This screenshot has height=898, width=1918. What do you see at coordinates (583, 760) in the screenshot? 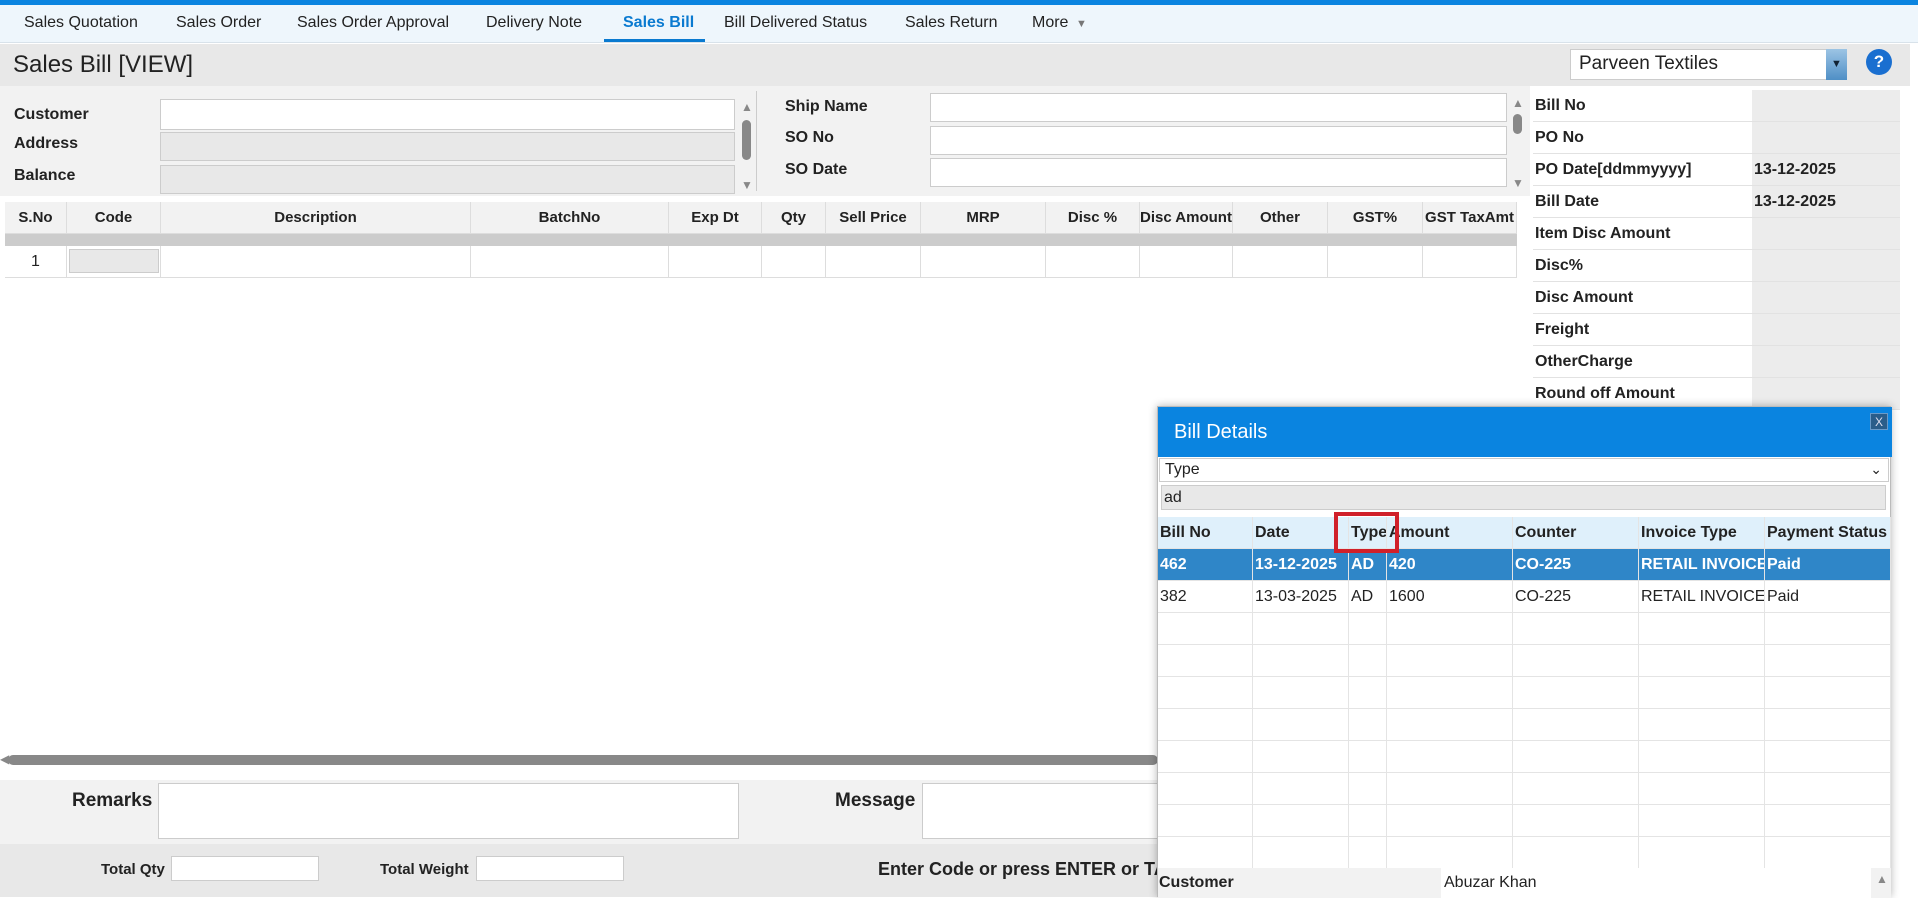
I see `horizontal-scrollbar` at bounding box center [583, 760].